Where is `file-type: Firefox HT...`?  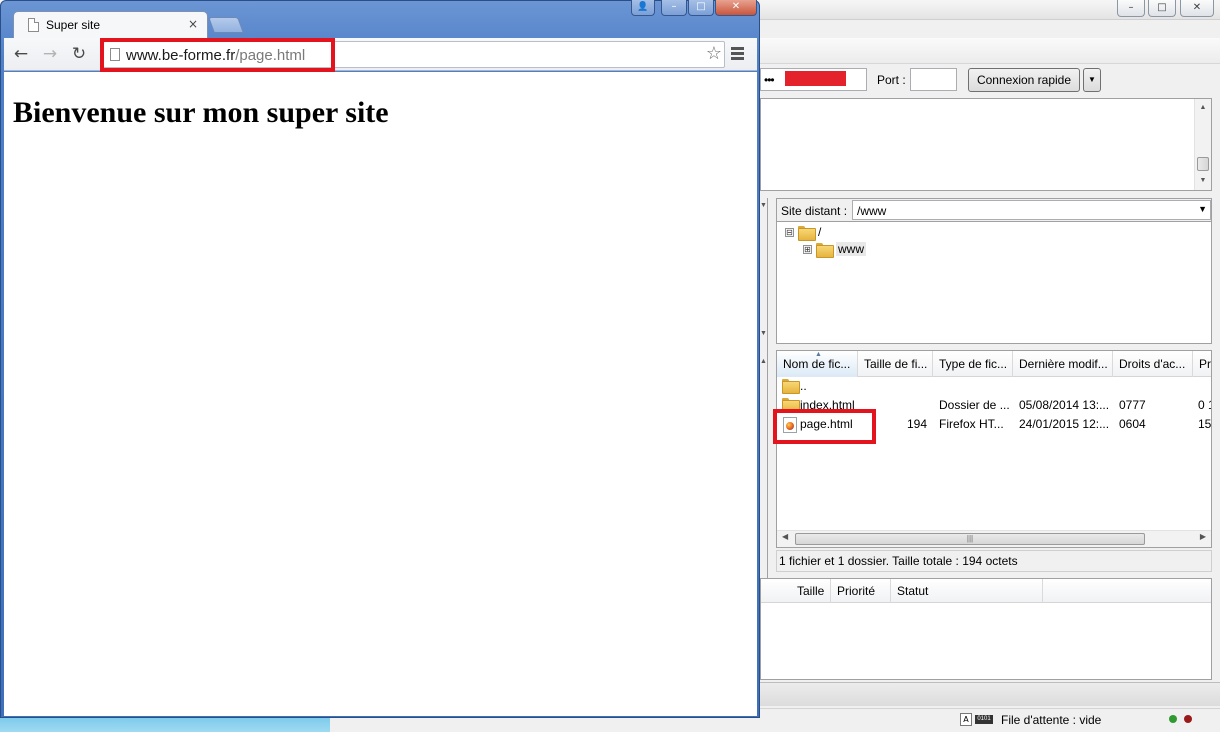 file-type: Firefox HT... is located at coordinates (971, 424).